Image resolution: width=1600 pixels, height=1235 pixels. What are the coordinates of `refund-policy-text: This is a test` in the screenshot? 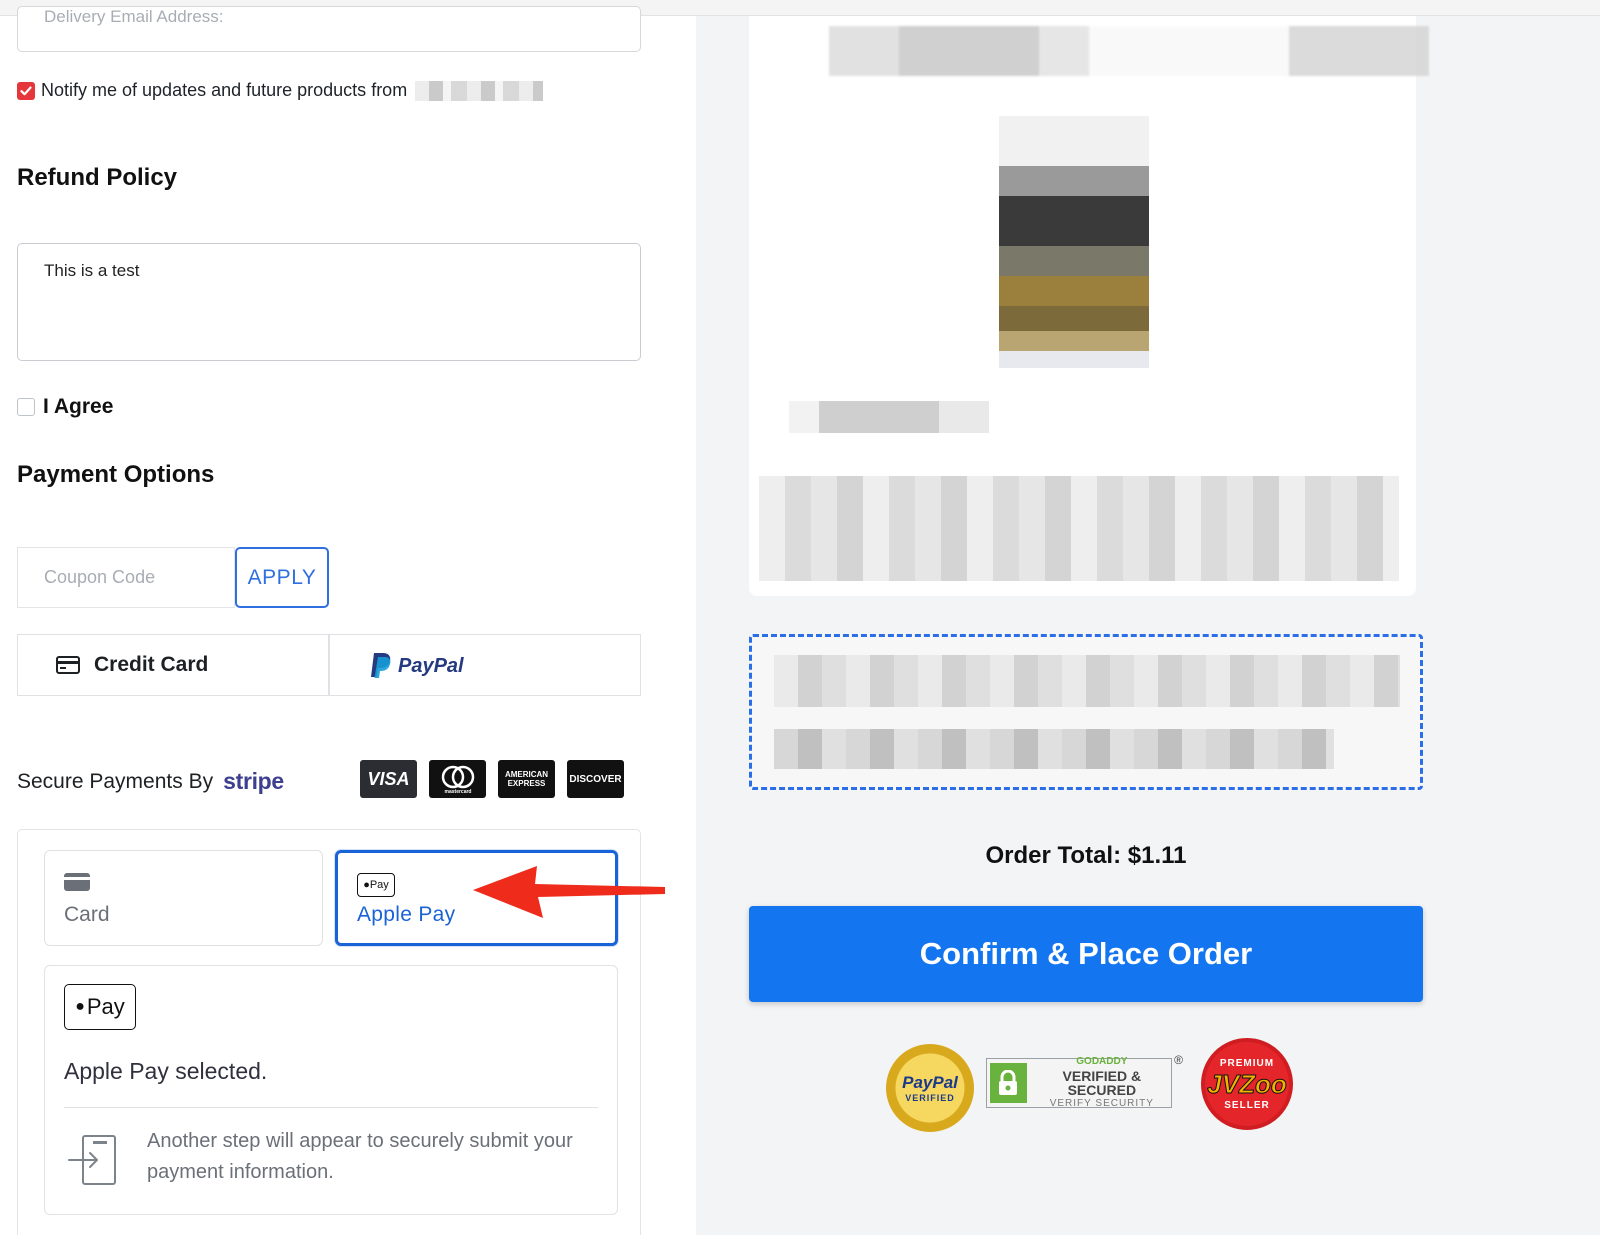 It's located at (92, 270).